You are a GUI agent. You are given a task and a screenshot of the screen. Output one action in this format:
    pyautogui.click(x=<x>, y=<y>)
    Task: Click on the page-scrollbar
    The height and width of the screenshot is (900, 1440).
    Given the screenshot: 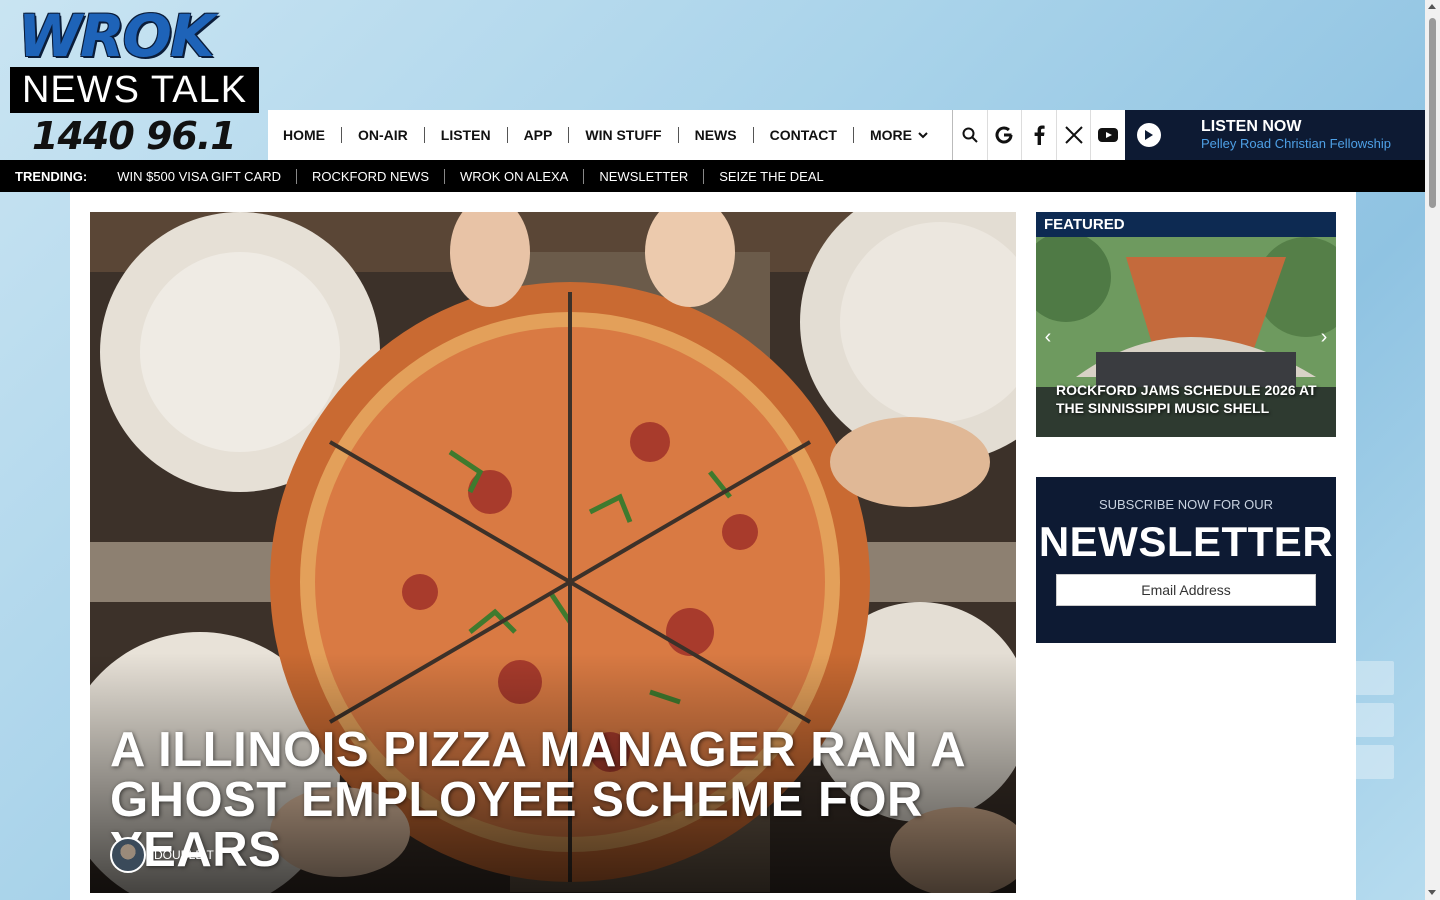 What is the action you would take?
    pyautogui.click(x=1432, y=450)
    